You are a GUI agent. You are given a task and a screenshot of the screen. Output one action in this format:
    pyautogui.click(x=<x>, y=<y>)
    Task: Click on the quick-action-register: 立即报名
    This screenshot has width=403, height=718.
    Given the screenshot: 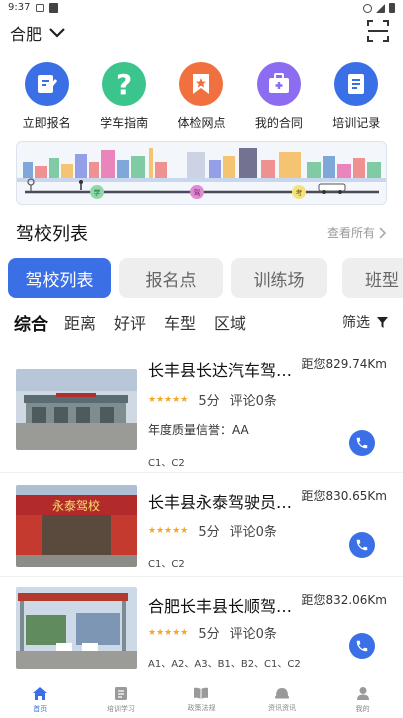 What is the action you would take?
    pyautogui.click(x=47, y=98)
    